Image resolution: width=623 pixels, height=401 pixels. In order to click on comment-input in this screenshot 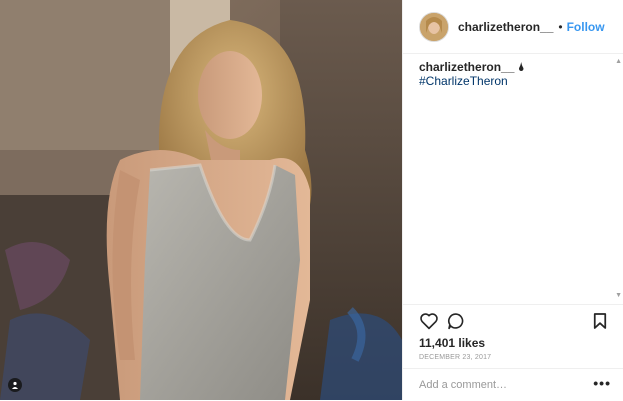, I will do `click(499, 385)`.